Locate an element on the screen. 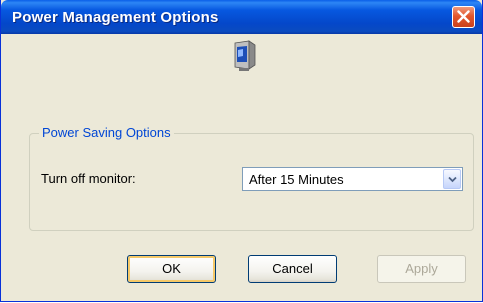 The height and width of the screenshot is (303, 483). turn-off-monitor-label: Turn off monitor: is located at coordinates (88, 178).